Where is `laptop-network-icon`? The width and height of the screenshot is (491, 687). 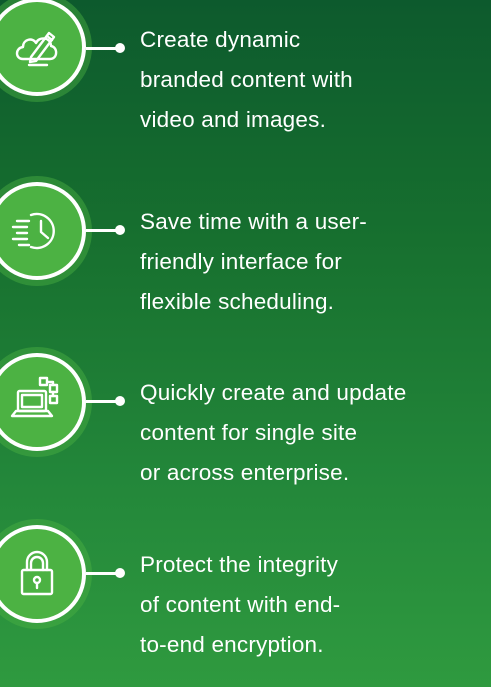 laptop-network-icon is located at coordinates (43, 402).